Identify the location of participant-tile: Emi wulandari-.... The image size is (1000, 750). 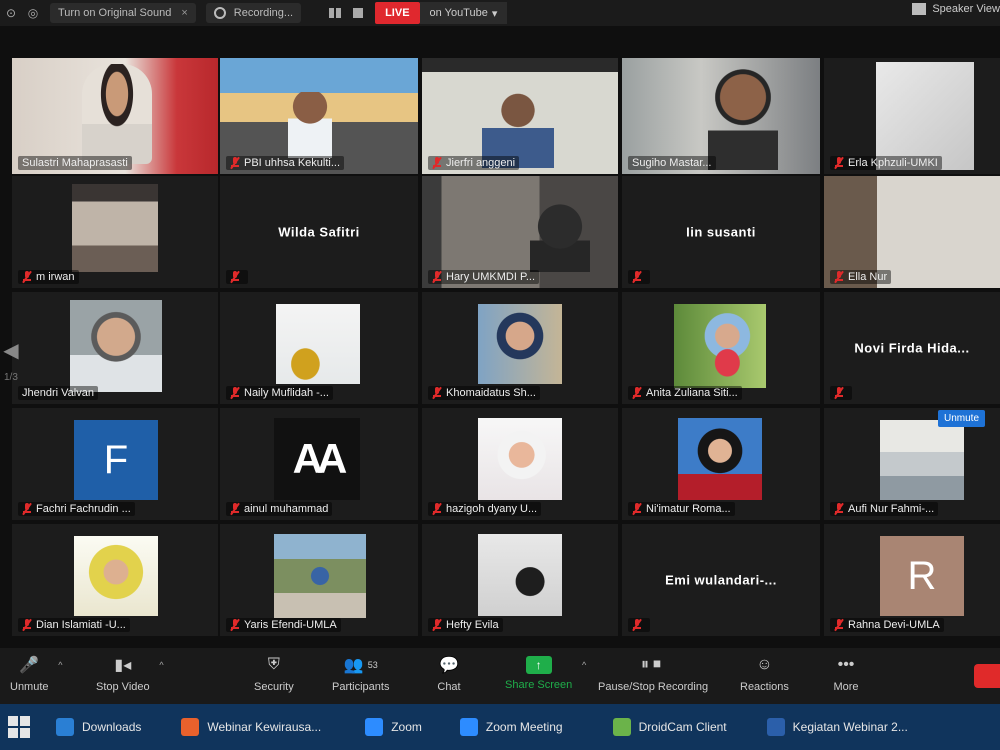
(721, 580).